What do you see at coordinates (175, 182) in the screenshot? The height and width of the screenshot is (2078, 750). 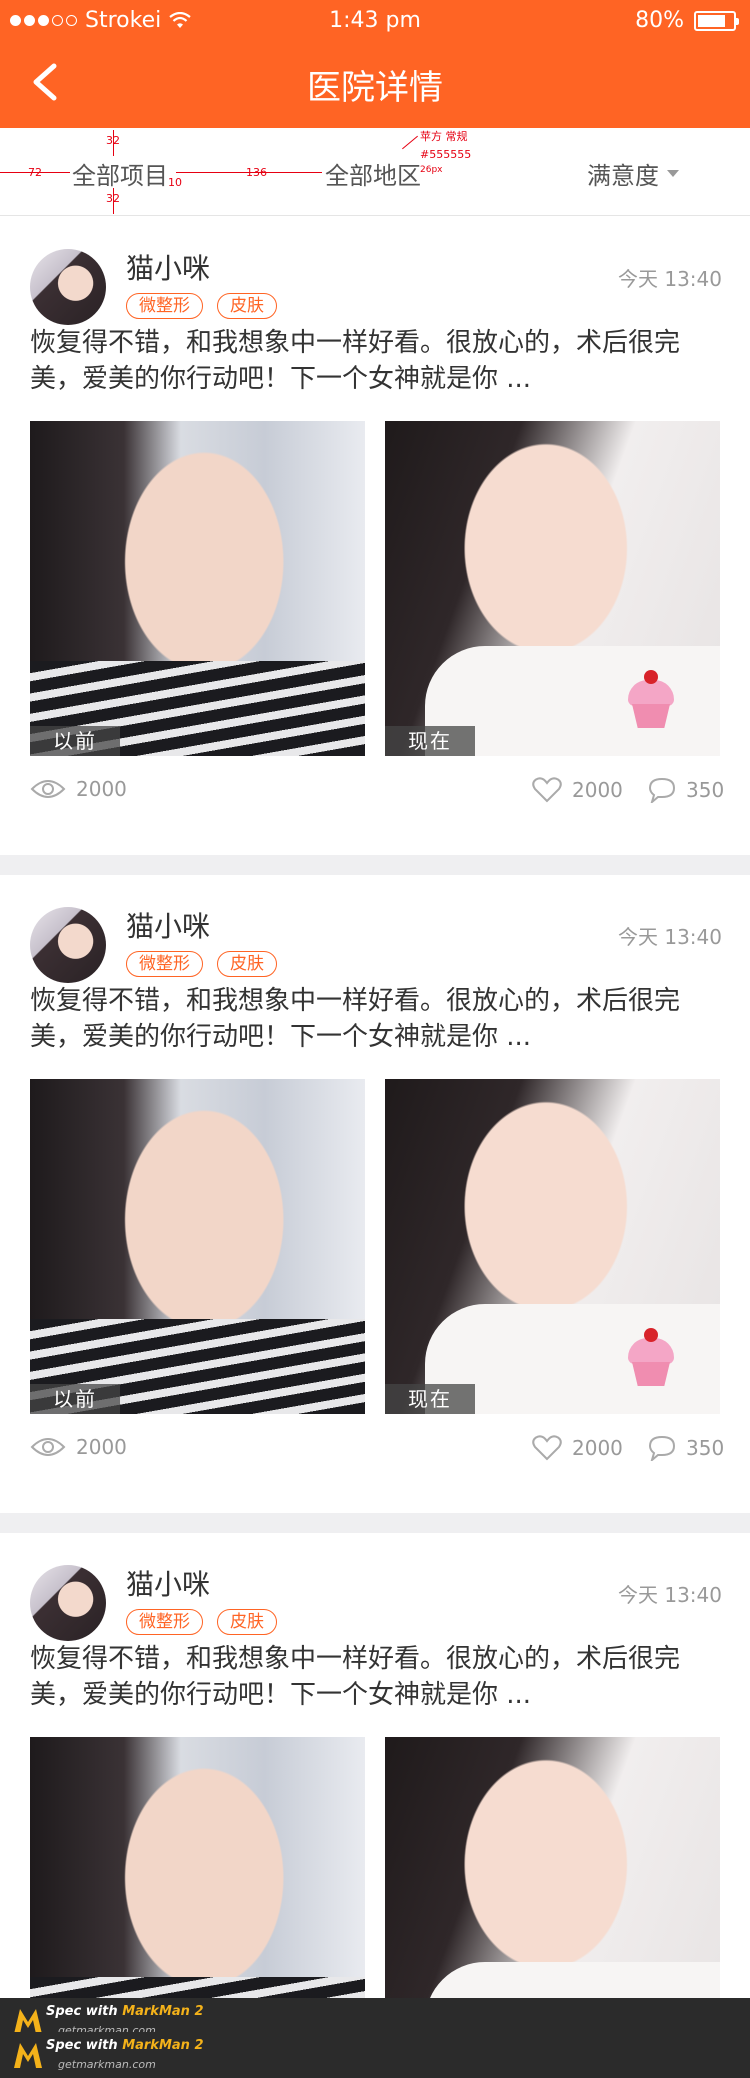 I see `spec-label: 10` at bounding box center [175, 182].